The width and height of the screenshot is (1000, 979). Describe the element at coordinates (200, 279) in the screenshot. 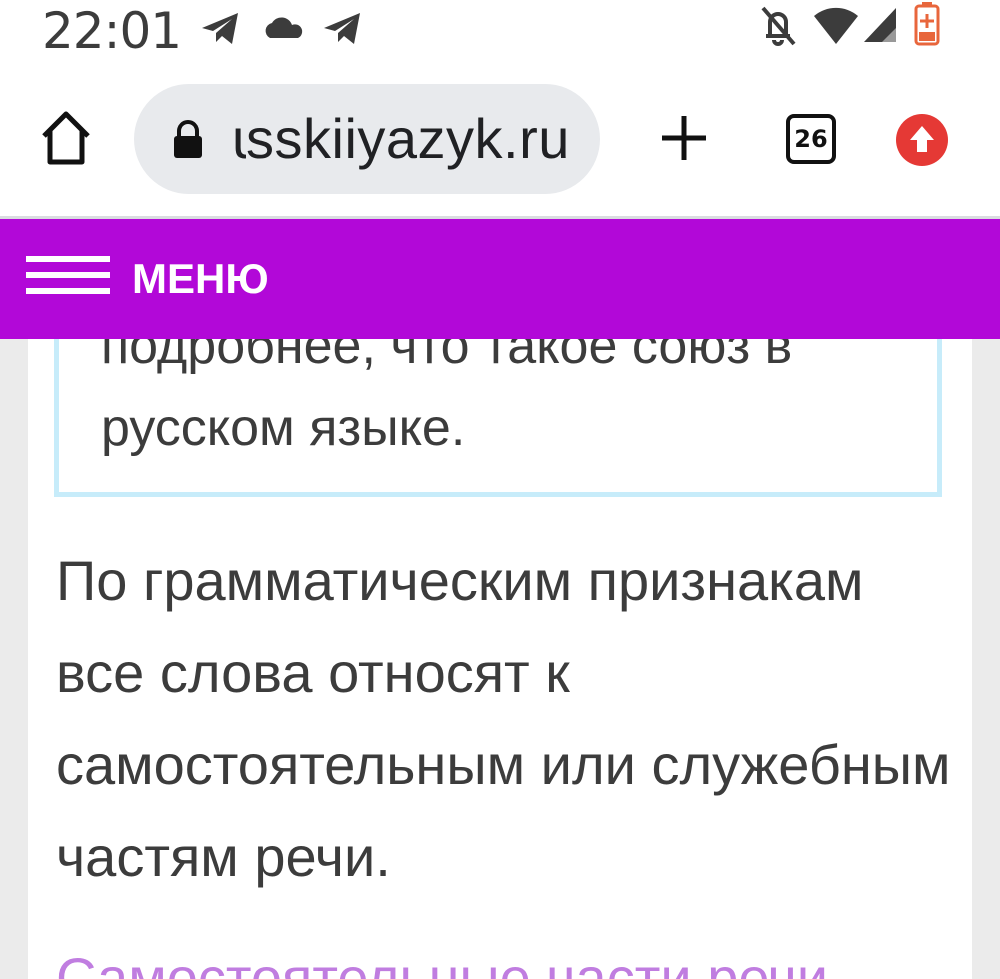

I see `menu-label: МЕНЮ` at that location.